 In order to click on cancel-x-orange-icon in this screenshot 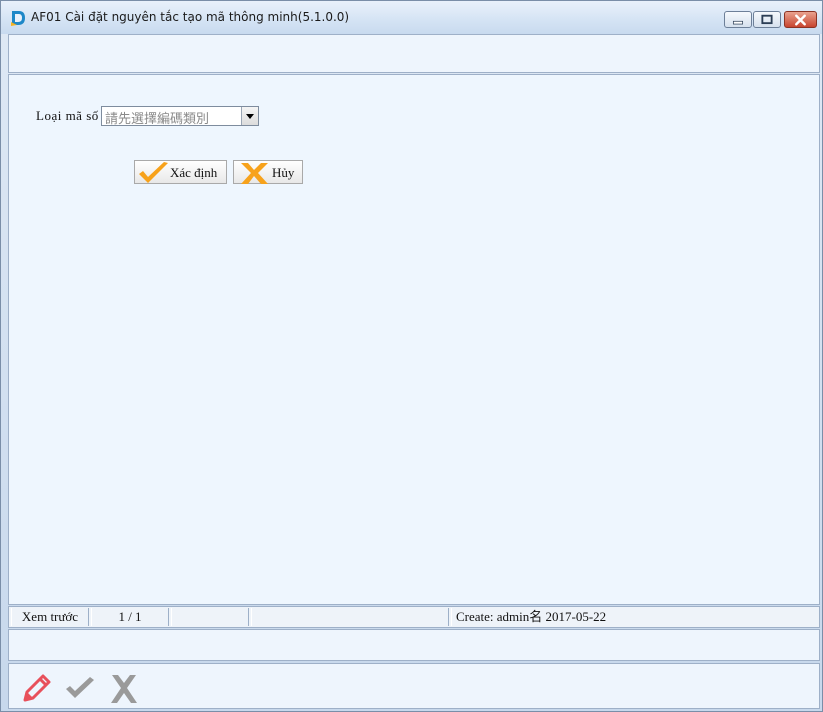, I will do `click(254, 173)`.